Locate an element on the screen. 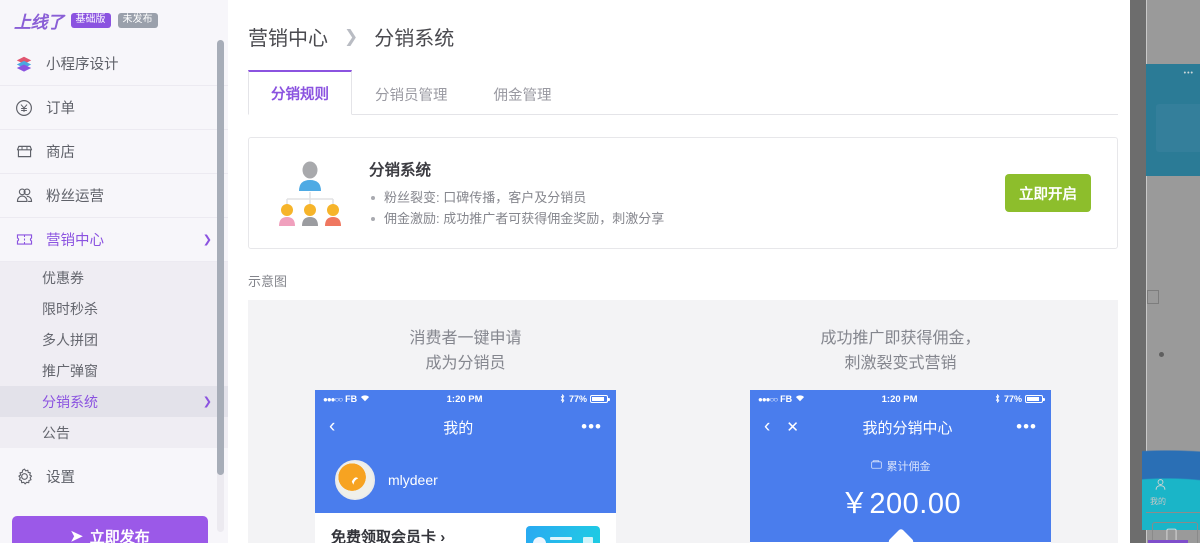  wallet-icon is located at coordinates (876, 466).